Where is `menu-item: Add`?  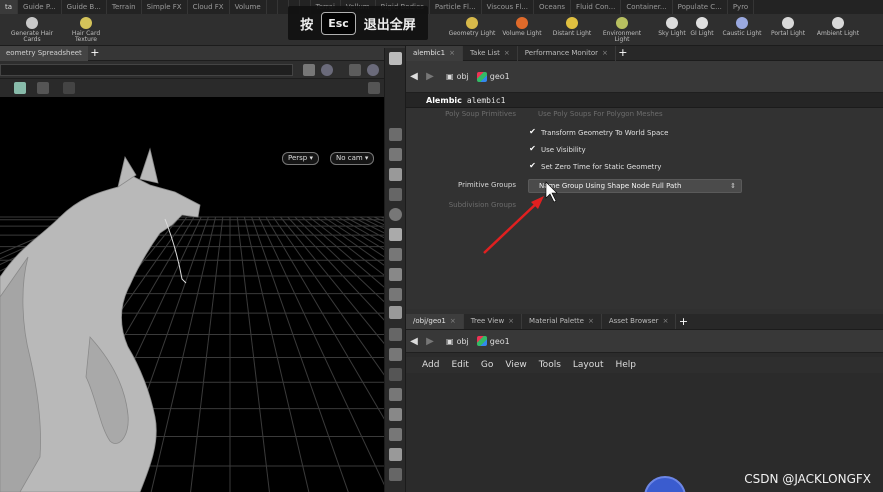
menu-item: Add is located at coordinates (430, 365).